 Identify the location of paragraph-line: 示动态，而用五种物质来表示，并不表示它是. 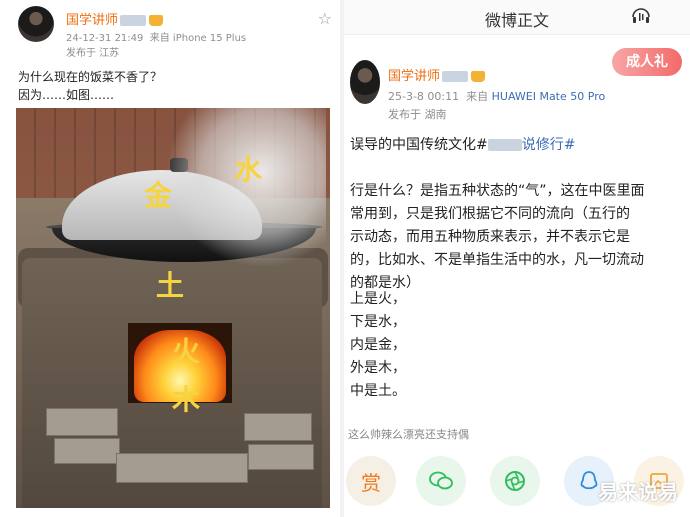
(490, 237).